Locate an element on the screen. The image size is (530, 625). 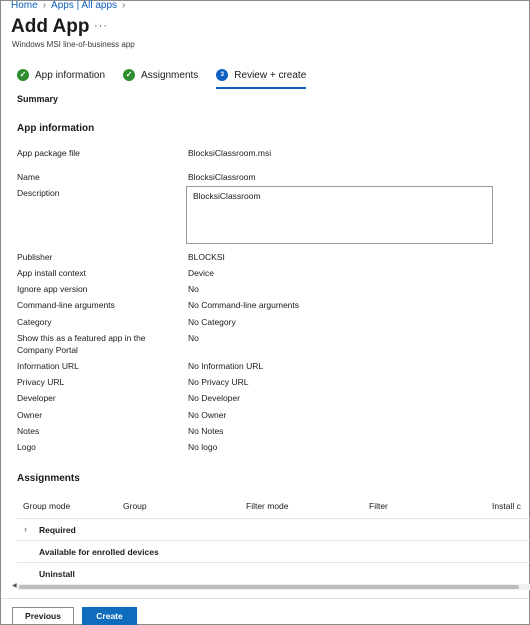
field-value: BlocksiClassroom.msi is located at coordinates (230, 153).